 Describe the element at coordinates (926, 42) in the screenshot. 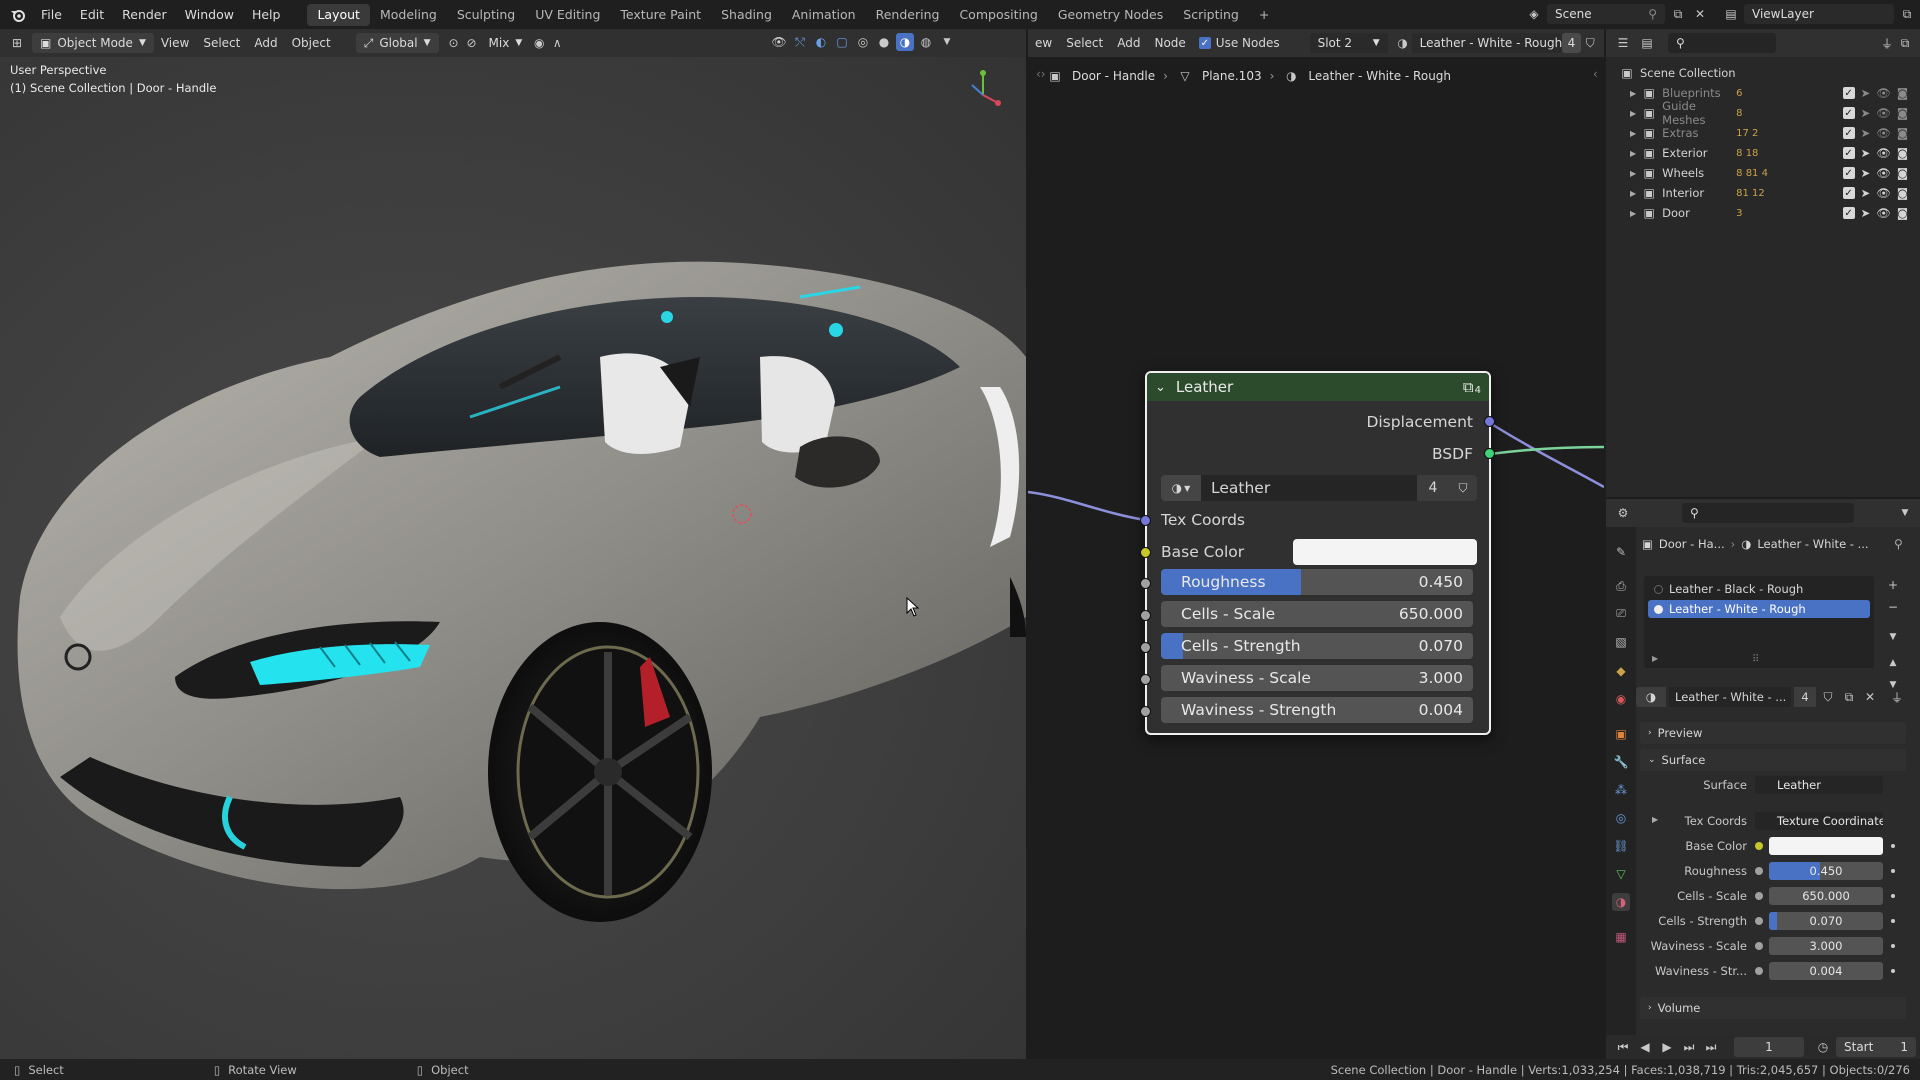

I see `rendered-shading-icon: ◍` at that location.